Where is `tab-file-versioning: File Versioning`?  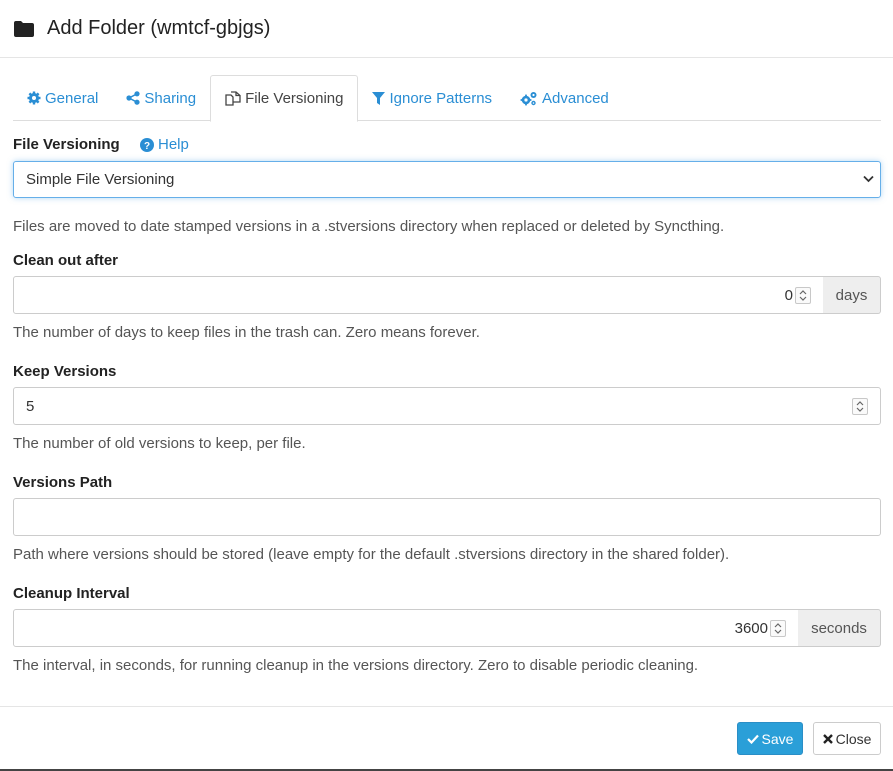
tab-file-versioning: File Versioning is located at coordinates (284, 98).